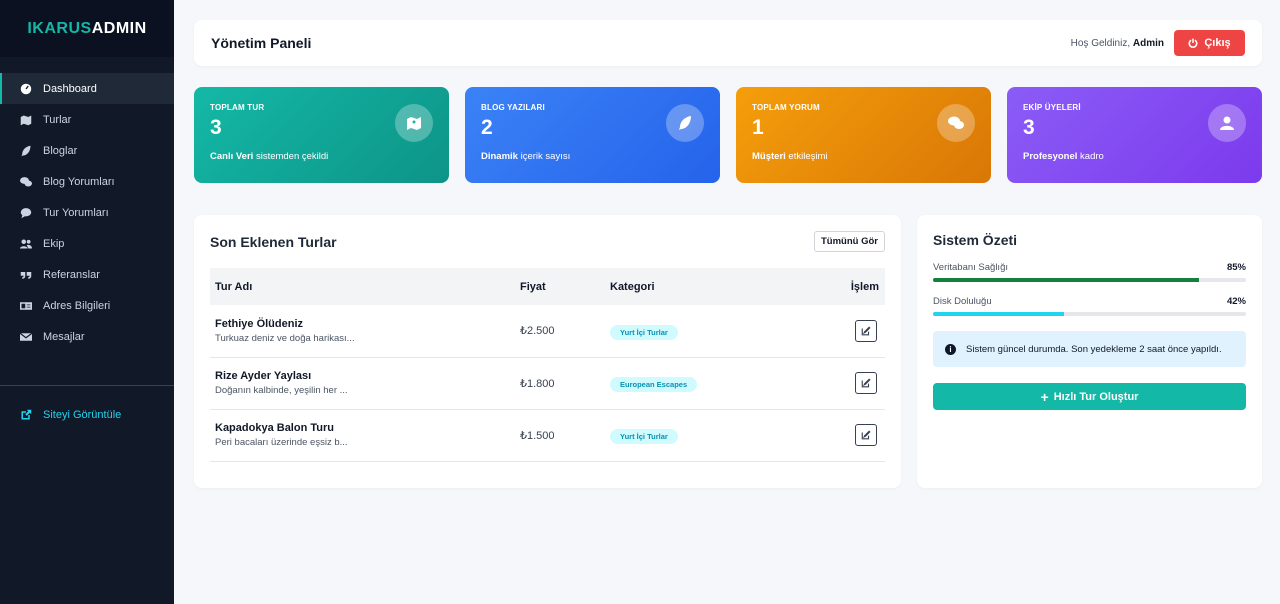  Describe the element at coordinates (274, 428) in the screenshot. I see `tour-name: Kapadokya Balon Turu` at that location.